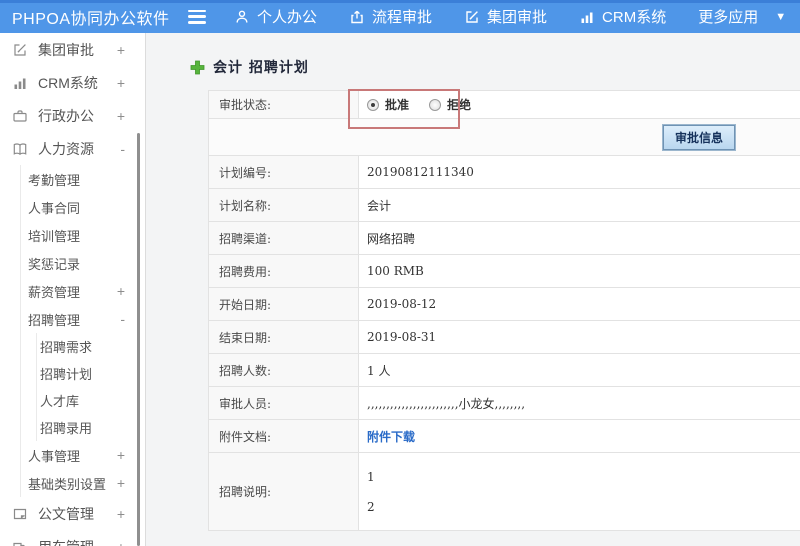 This screenshot has height=546, width=800. Describe the element at coordinates (472, 17) in the screenshot. I see `edit-icon` at that location.